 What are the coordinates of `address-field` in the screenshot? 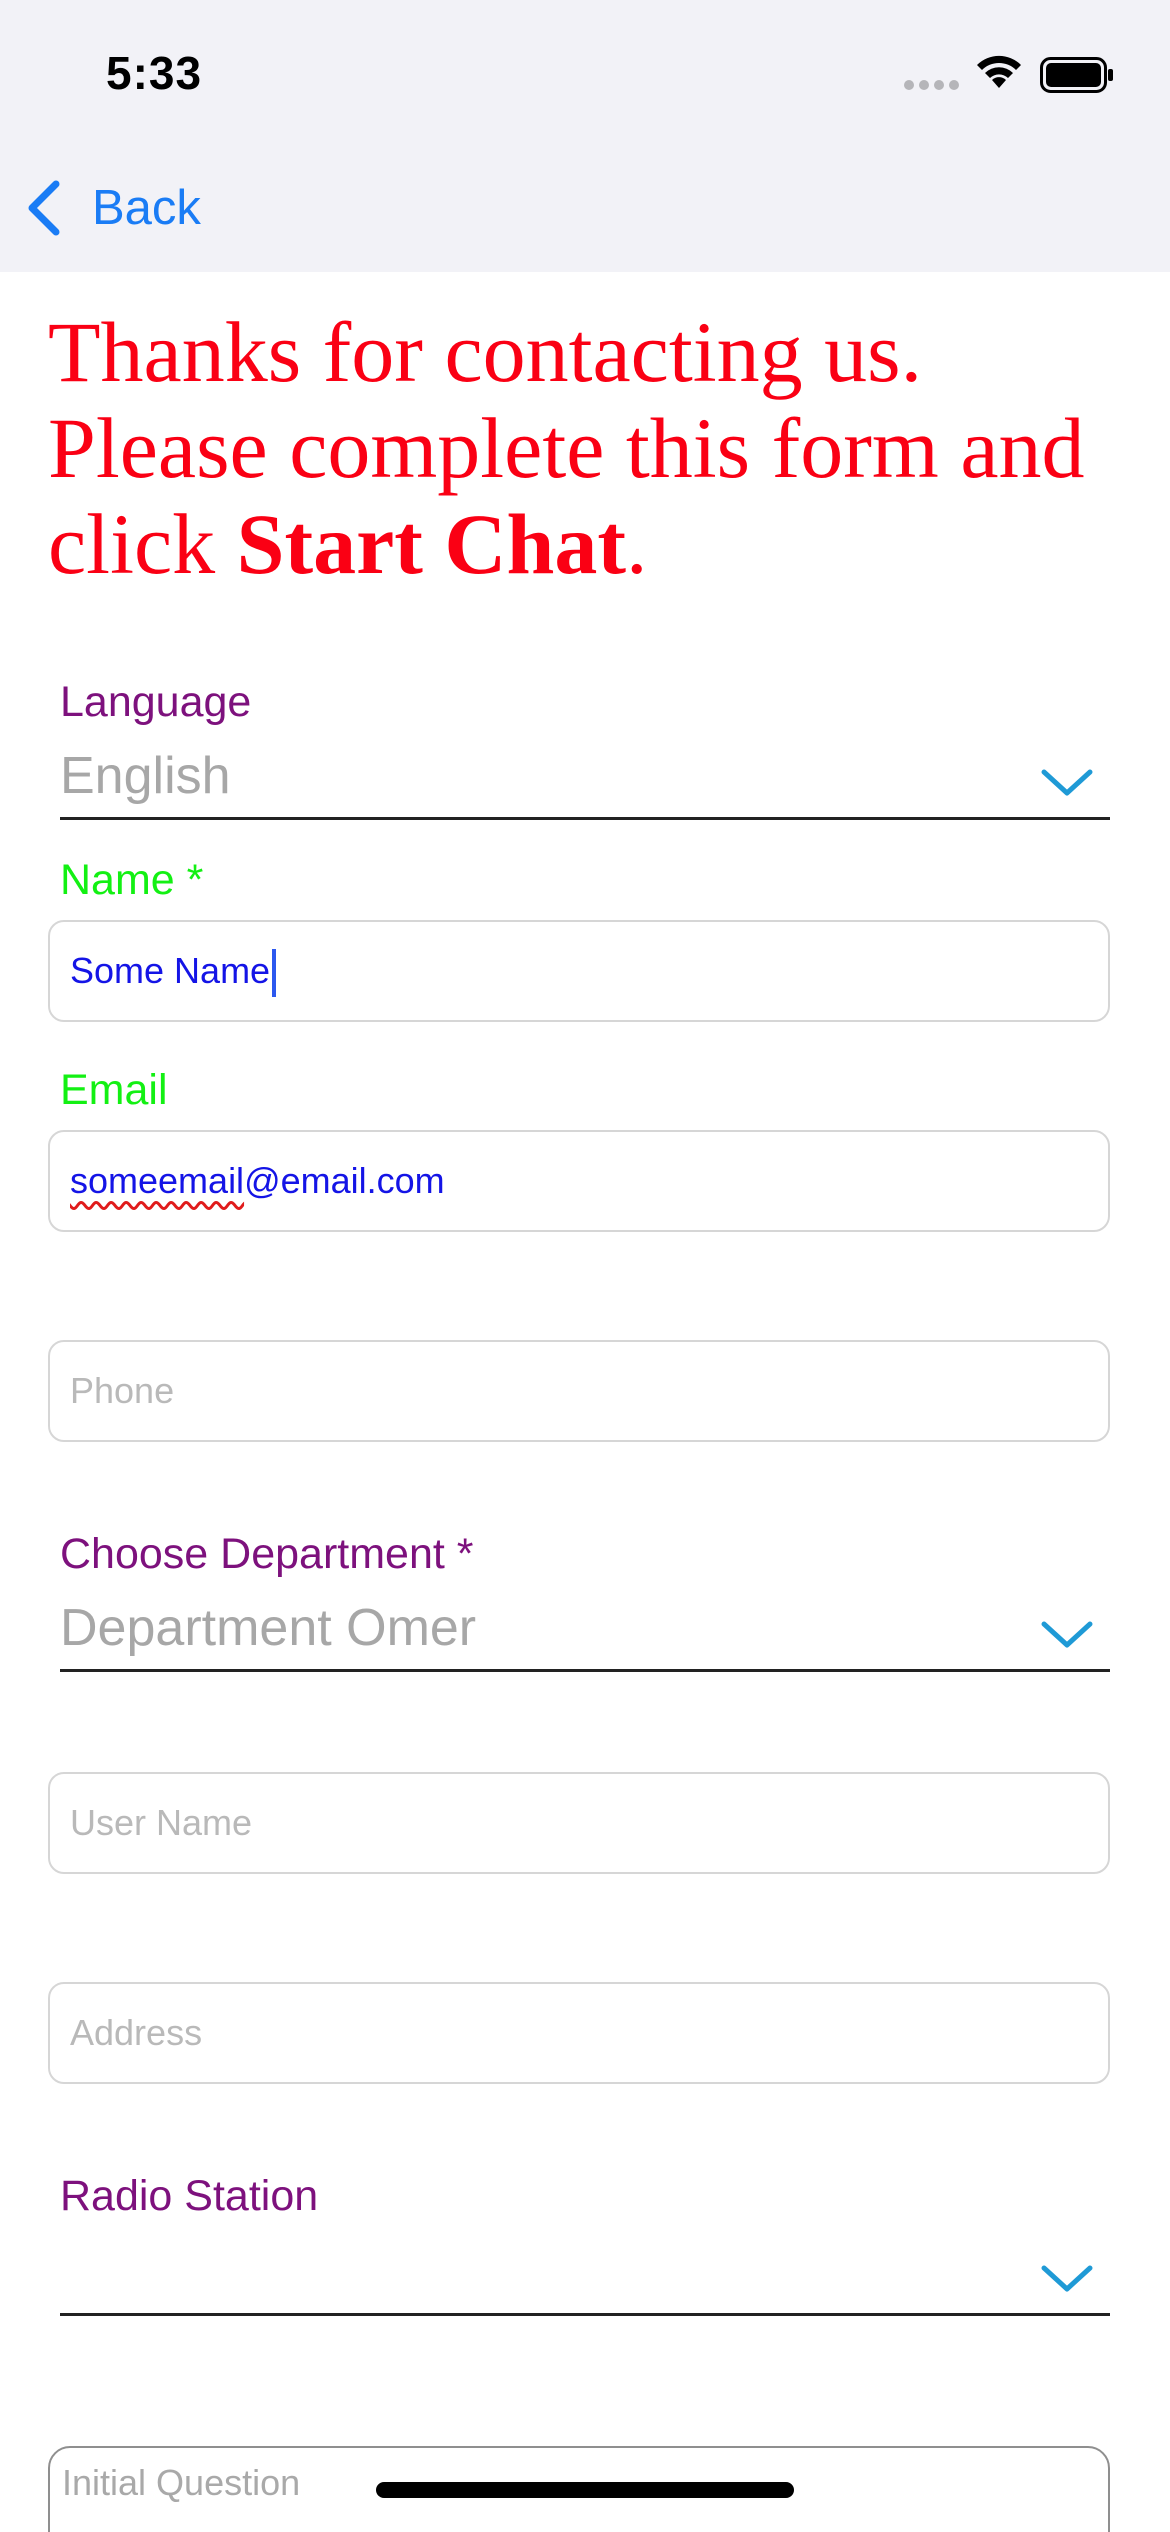 It's located at (579, 2033).